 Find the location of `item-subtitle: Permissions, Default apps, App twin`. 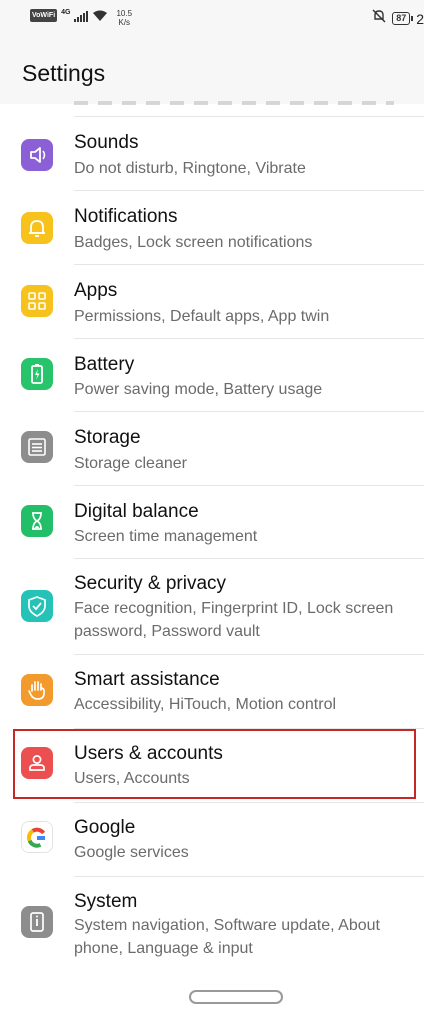

item-subtitle: Permissions, Default apps, App twin is located at coordinates (202, 316).